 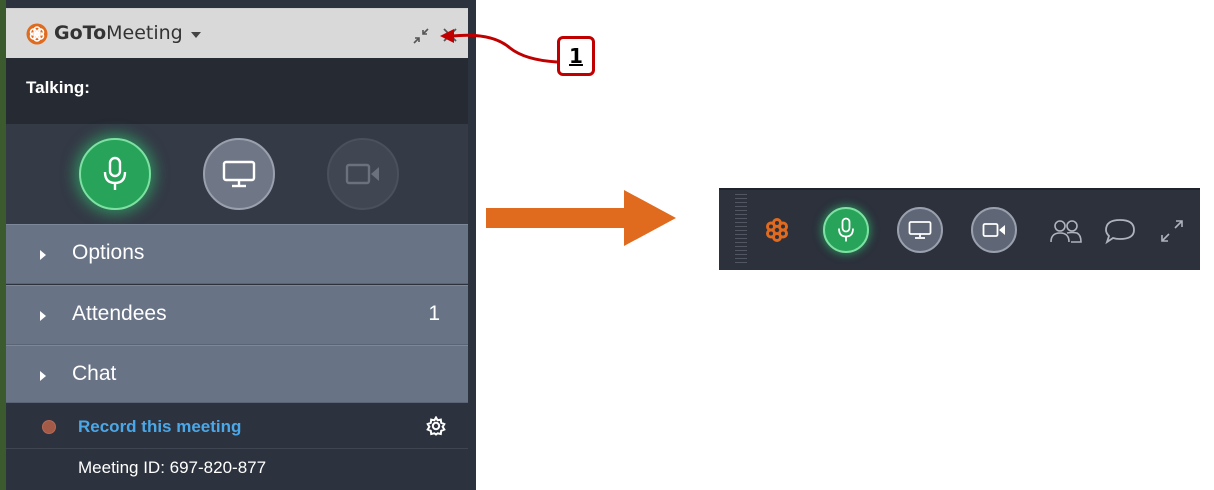 What do you see at coordinates (58, 87) in the screenshot?
I see `talking-label: Talking:` at bounding box center [58, 87].